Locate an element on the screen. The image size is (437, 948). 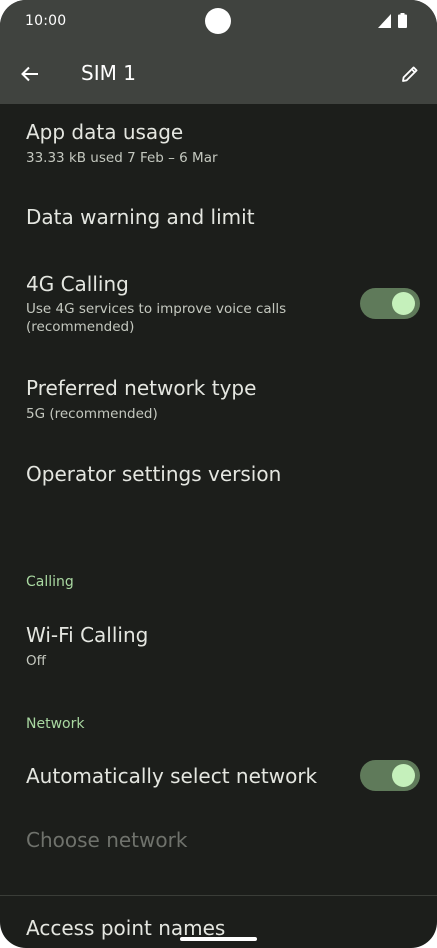
page-title: SIM 1 is located at coordinates (108, 73).